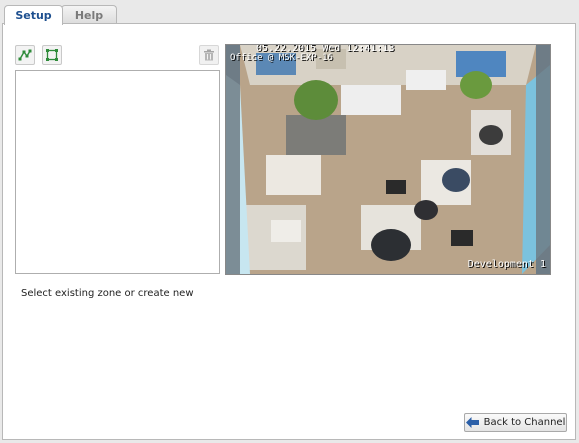 The image size is (579, 443). I want to click on zone-hint-text: Select existing zone or create new, so click(107, 293).